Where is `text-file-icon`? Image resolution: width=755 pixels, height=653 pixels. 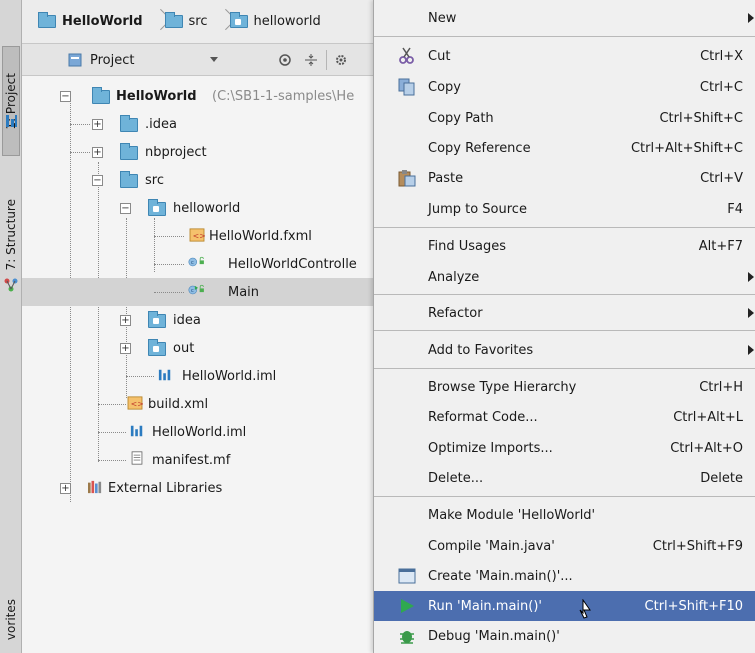 text-file-icon is located at coordinates (137, 458).